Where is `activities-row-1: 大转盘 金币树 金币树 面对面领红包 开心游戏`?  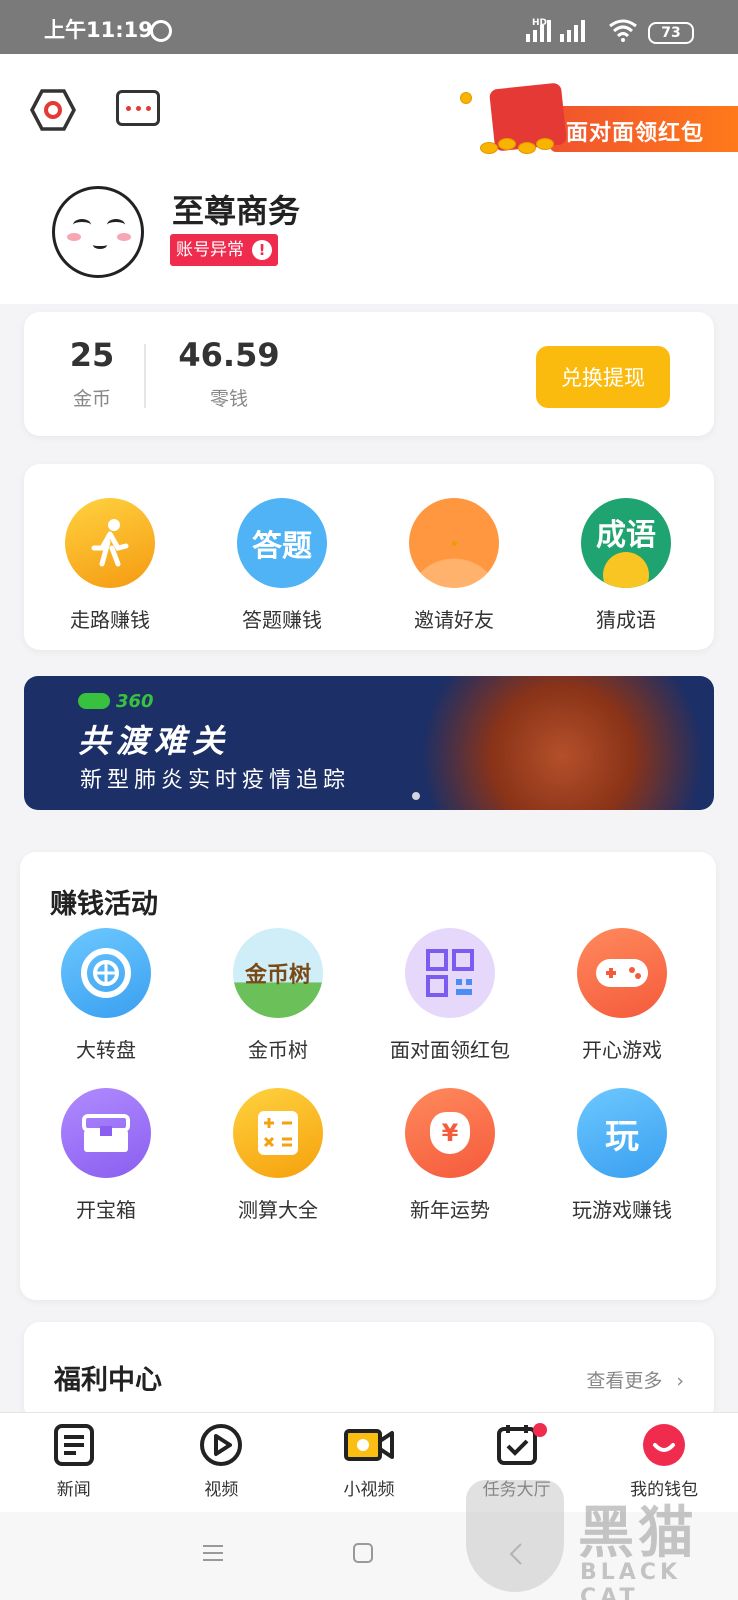 activities-row-1: 大转盘 金币树 金币树 面对面领红包 开心游戏 is located at coordinates (364, 995).